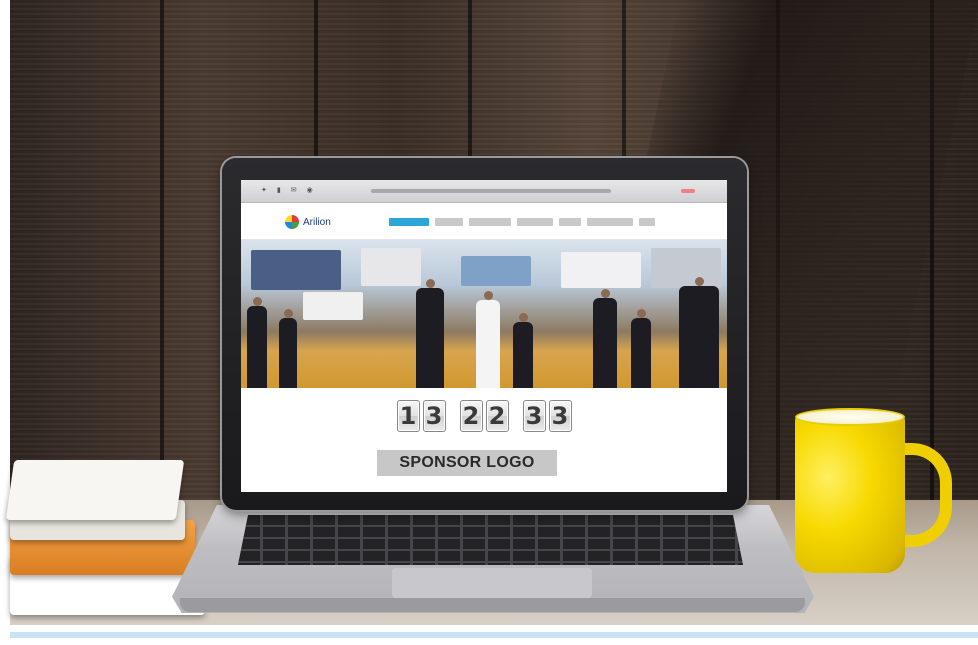 The width and height of the screenshot is (978, 645). Describe the element at coordinates (294, 190) in the screenshot. I see `email-icon: ✉` at that location.